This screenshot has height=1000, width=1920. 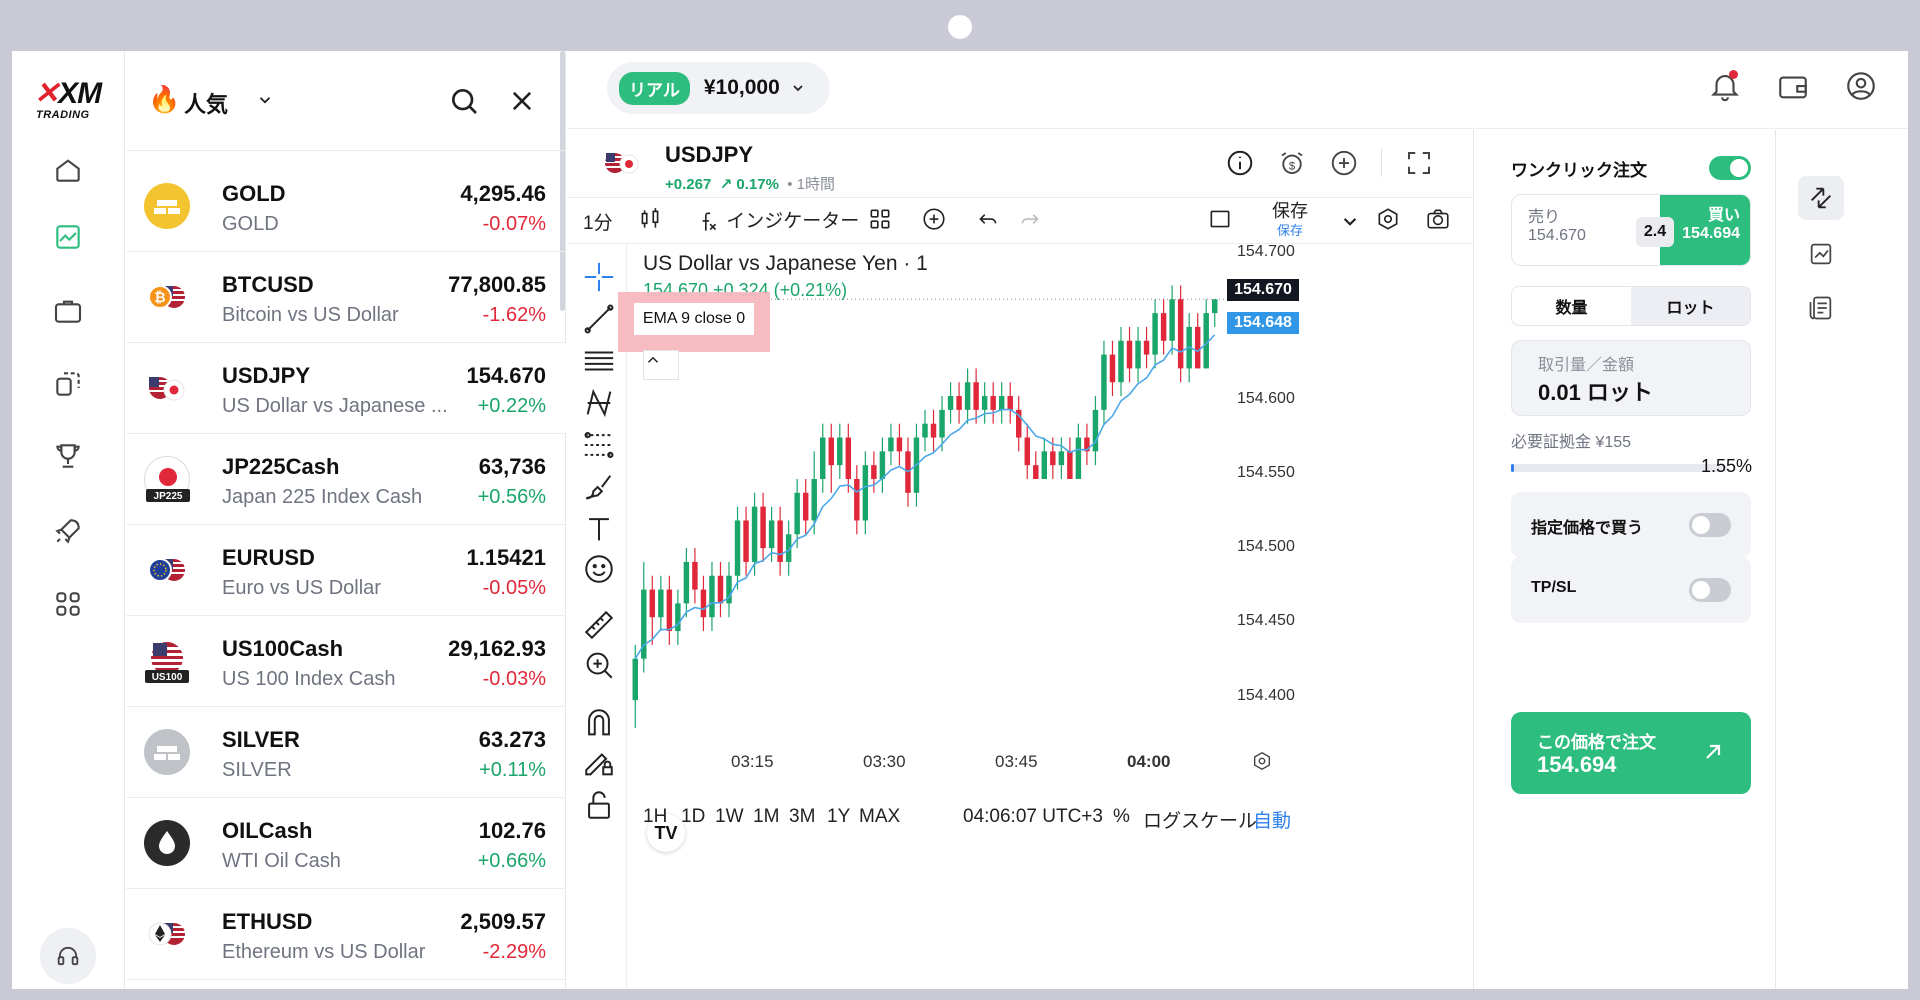 I want to click on trophy-icon, so click(x=68, y=456).